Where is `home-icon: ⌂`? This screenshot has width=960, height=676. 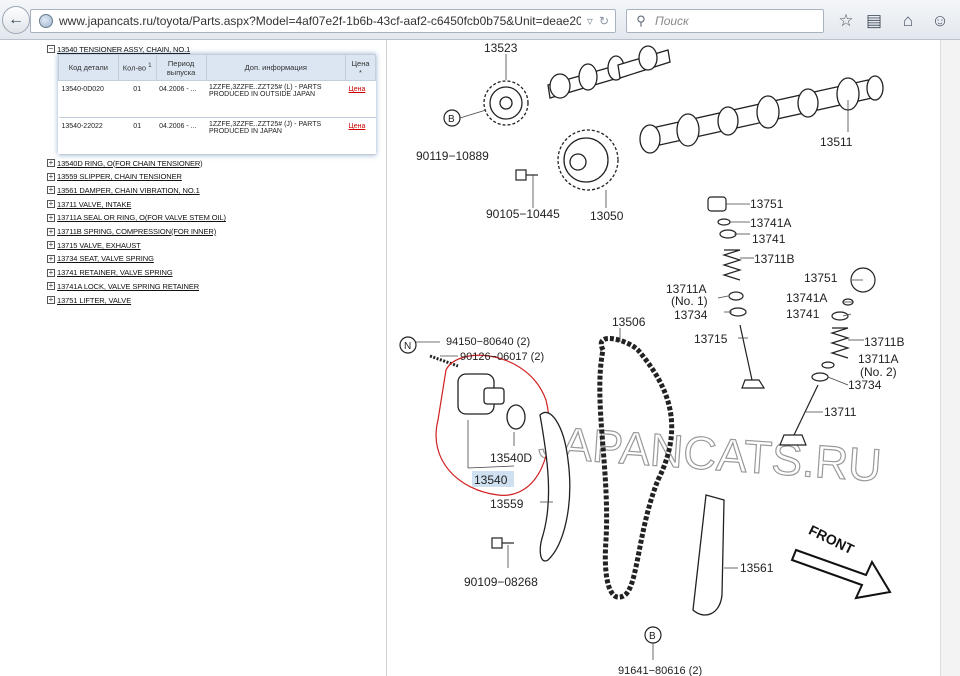
home-icon: ⌂ is located at coordinates (908, 21).